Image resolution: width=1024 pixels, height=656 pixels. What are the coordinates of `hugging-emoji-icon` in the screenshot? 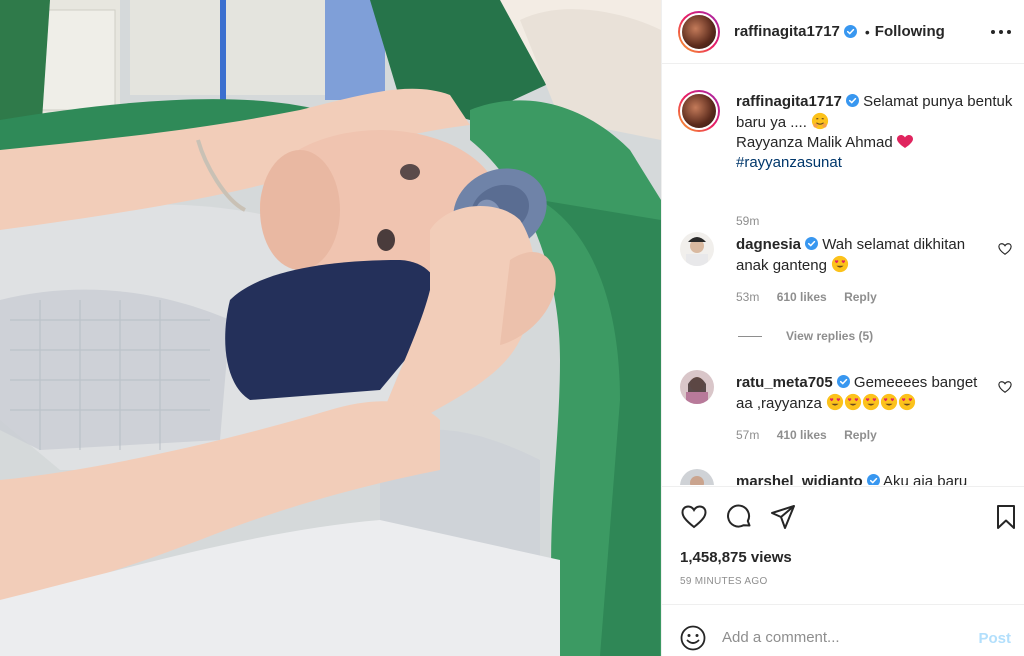 It's located at (820, 121).